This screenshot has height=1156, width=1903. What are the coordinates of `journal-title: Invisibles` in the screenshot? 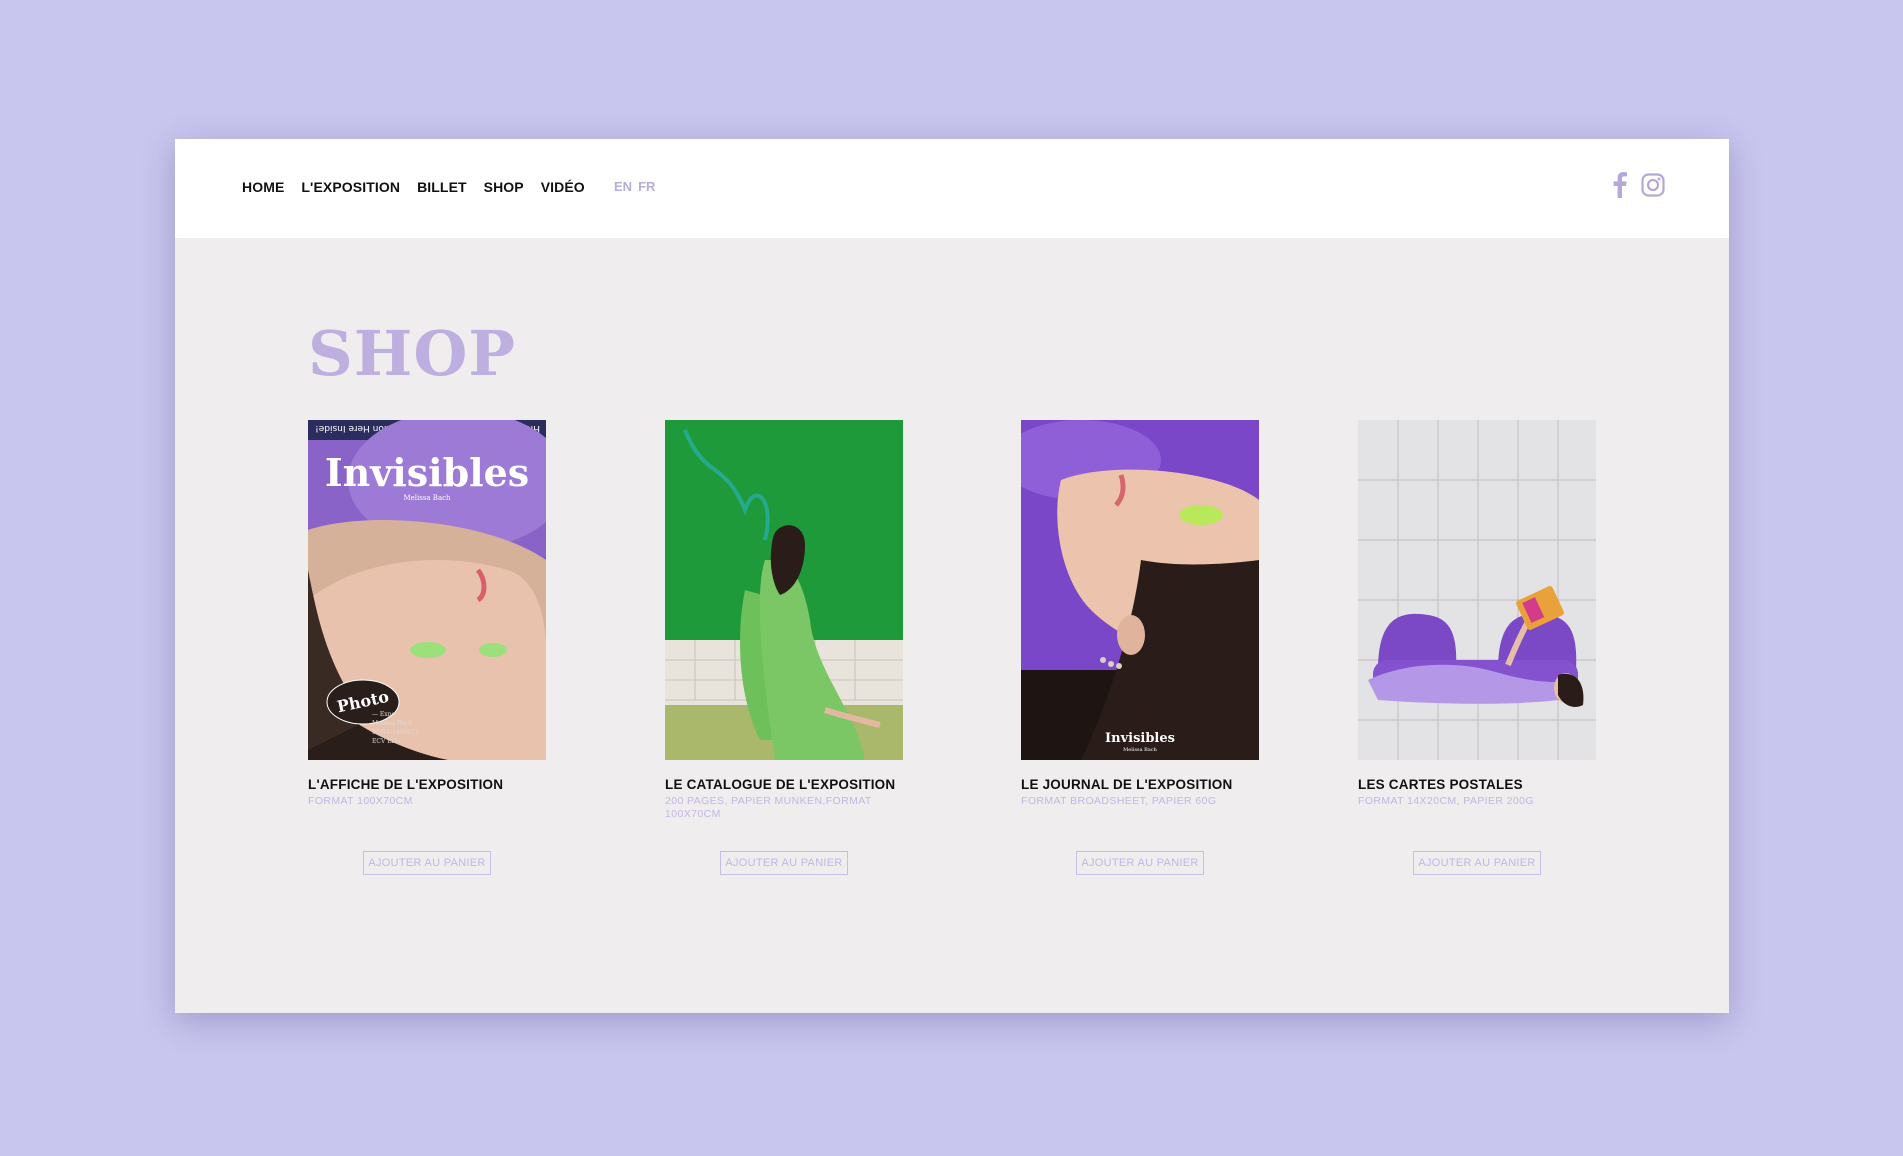 It's located at (1140, 738).